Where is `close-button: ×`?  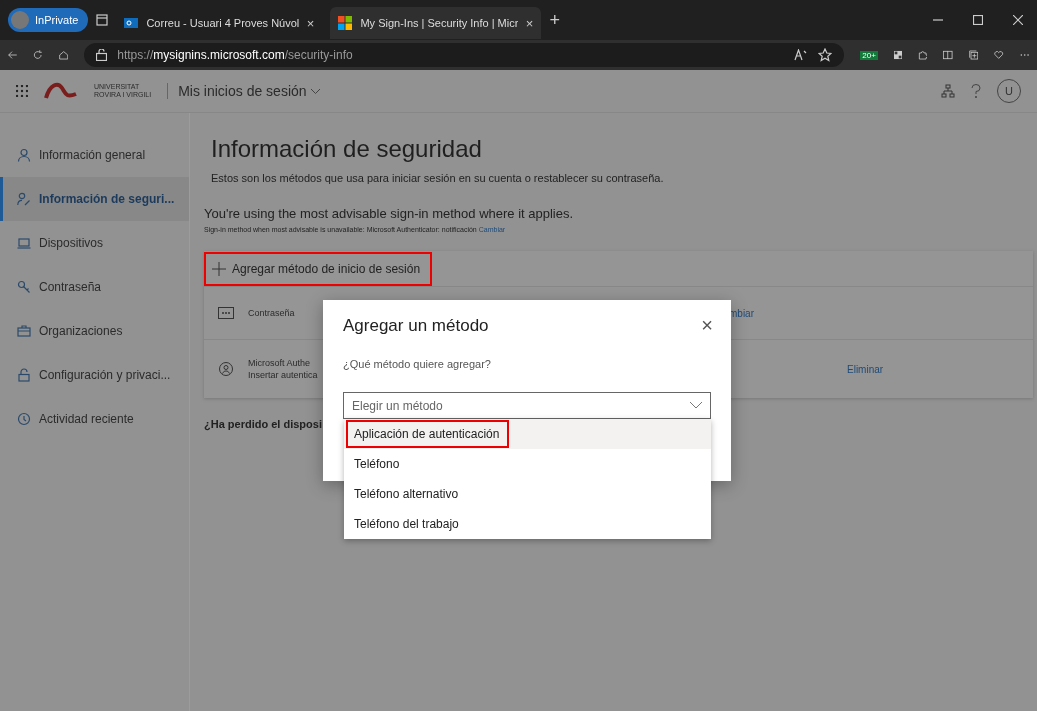 close-button: × is located at coordinates (707, 325).